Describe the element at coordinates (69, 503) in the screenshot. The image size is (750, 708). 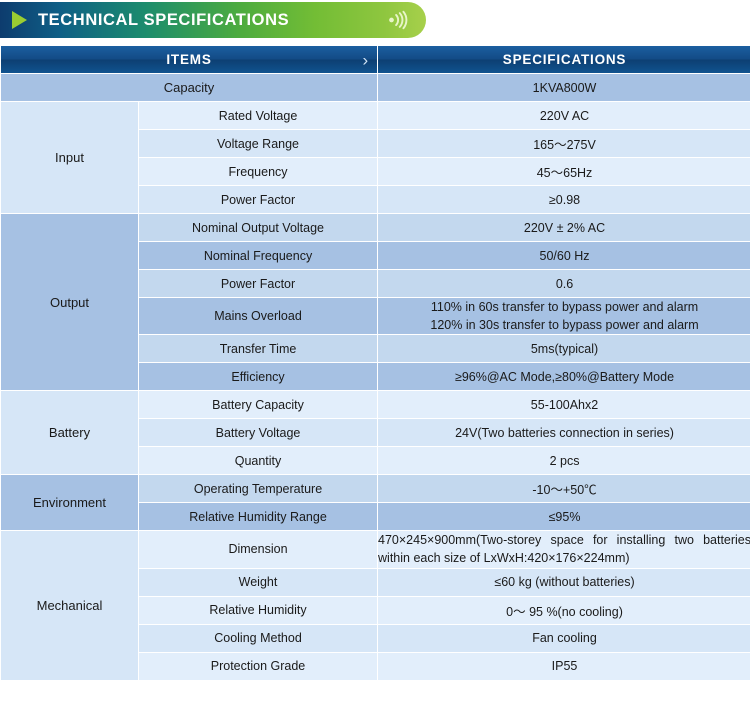
I see `group-label-environment: Environment` at that location.